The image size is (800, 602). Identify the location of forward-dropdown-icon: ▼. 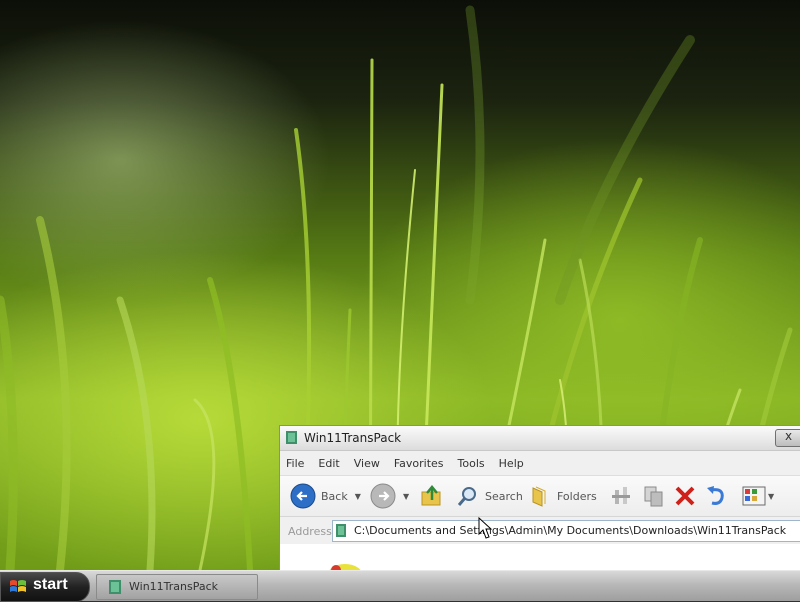
(406, 496).